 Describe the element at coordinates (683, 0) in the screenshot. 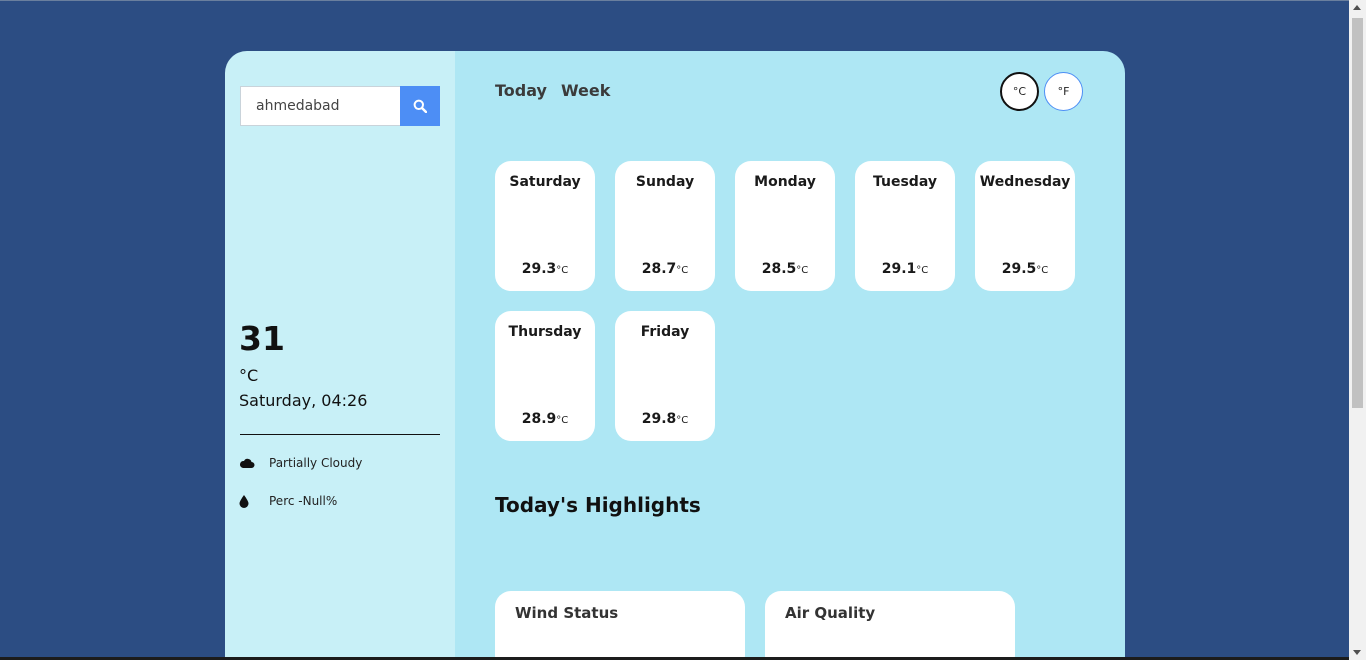

I see `window-top-border` at that location.